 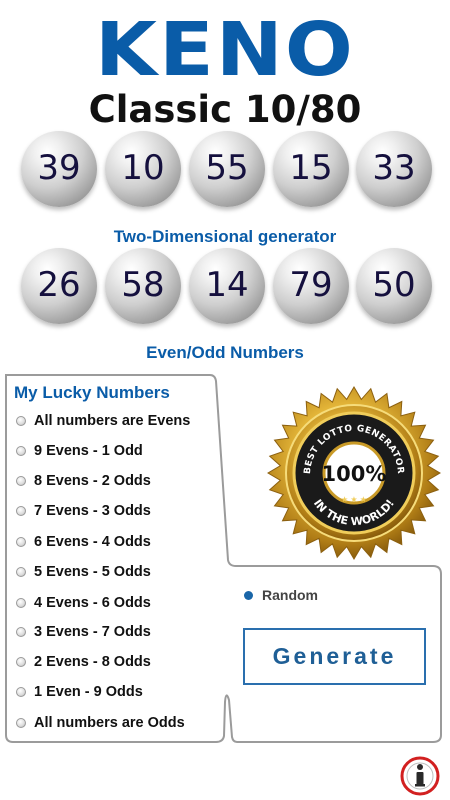 I want to click on option-7-evens-3-odds: 7 Evens - 3 Odds, so click(x=83, y=511).